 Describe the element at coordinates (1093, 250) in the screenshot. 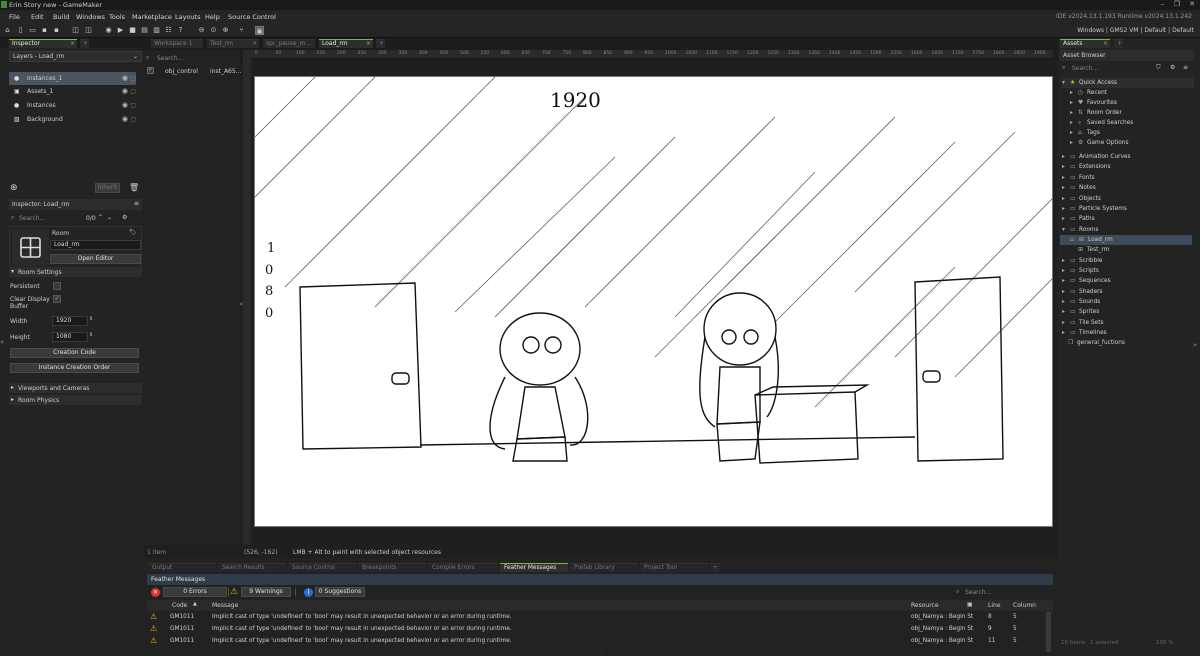

I see `room-item-test-rm: ⊞ Test_rm` at that location.